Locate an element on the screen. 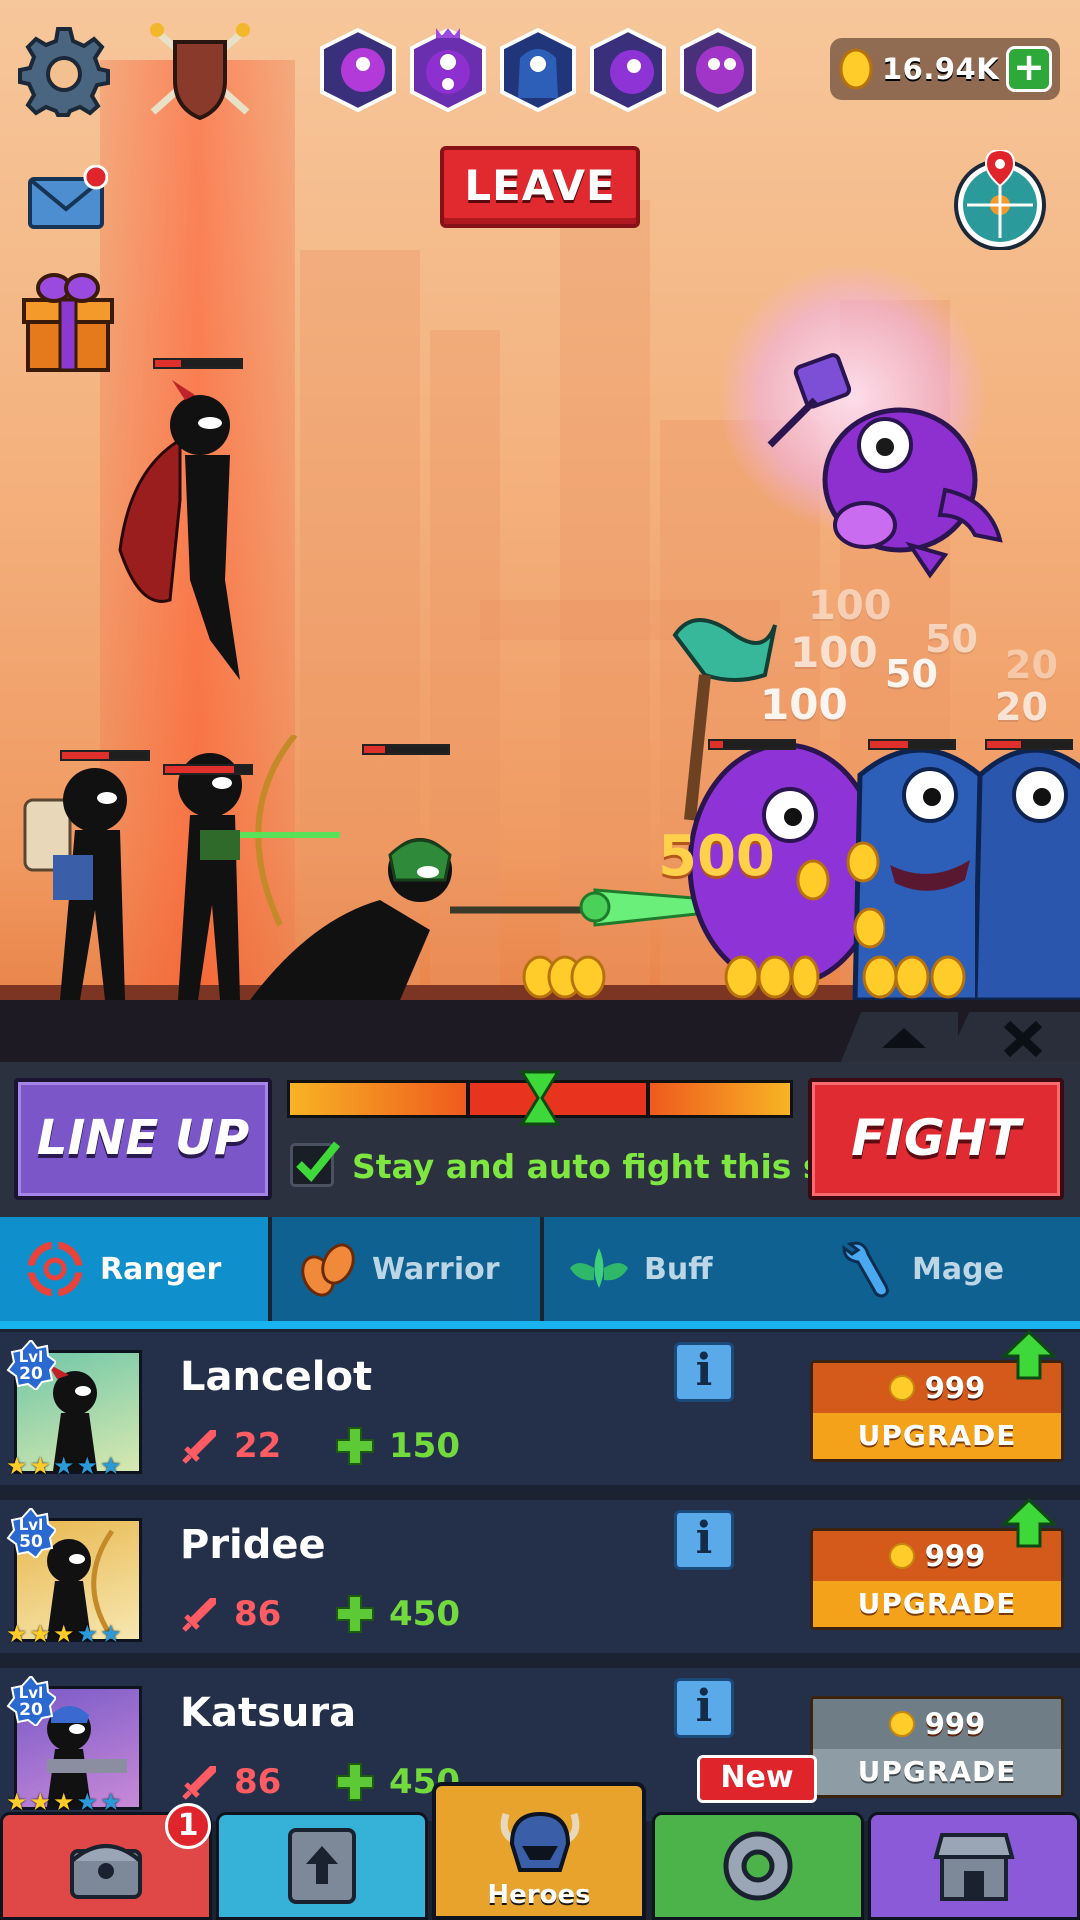 The height and width of the screenshot is (1920, 1080). health-stat: 150 is located at coordinates (397, 1446).